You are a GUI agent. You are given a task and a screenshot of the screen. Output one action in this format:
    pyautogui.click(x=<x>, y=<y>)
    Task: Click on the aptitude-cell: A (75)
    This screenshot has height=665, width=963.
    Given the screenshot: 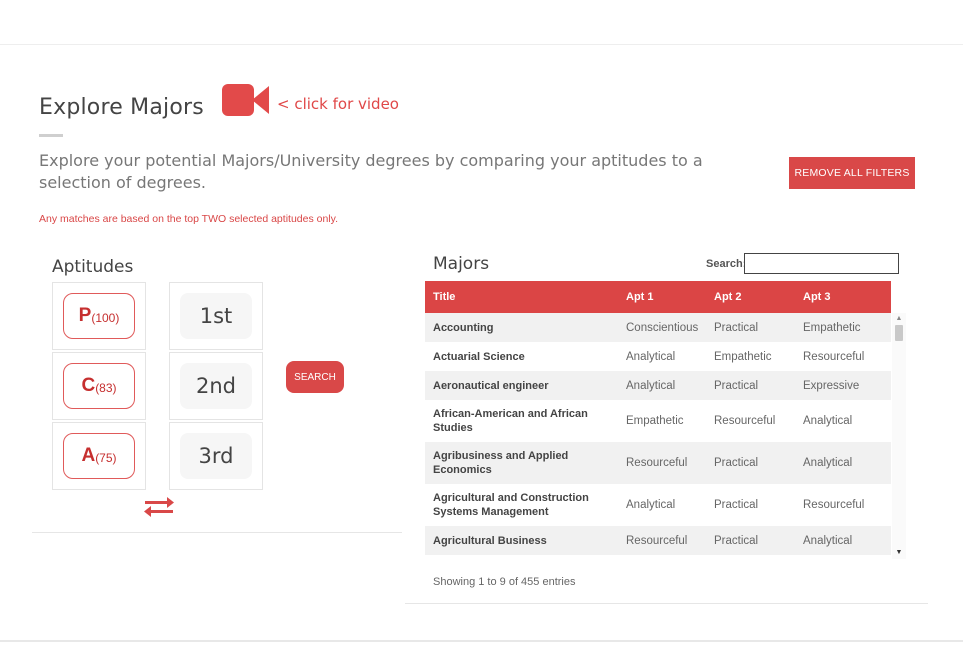 What is the action you would take?
    pyautogui.click(x=99, y=456)
    